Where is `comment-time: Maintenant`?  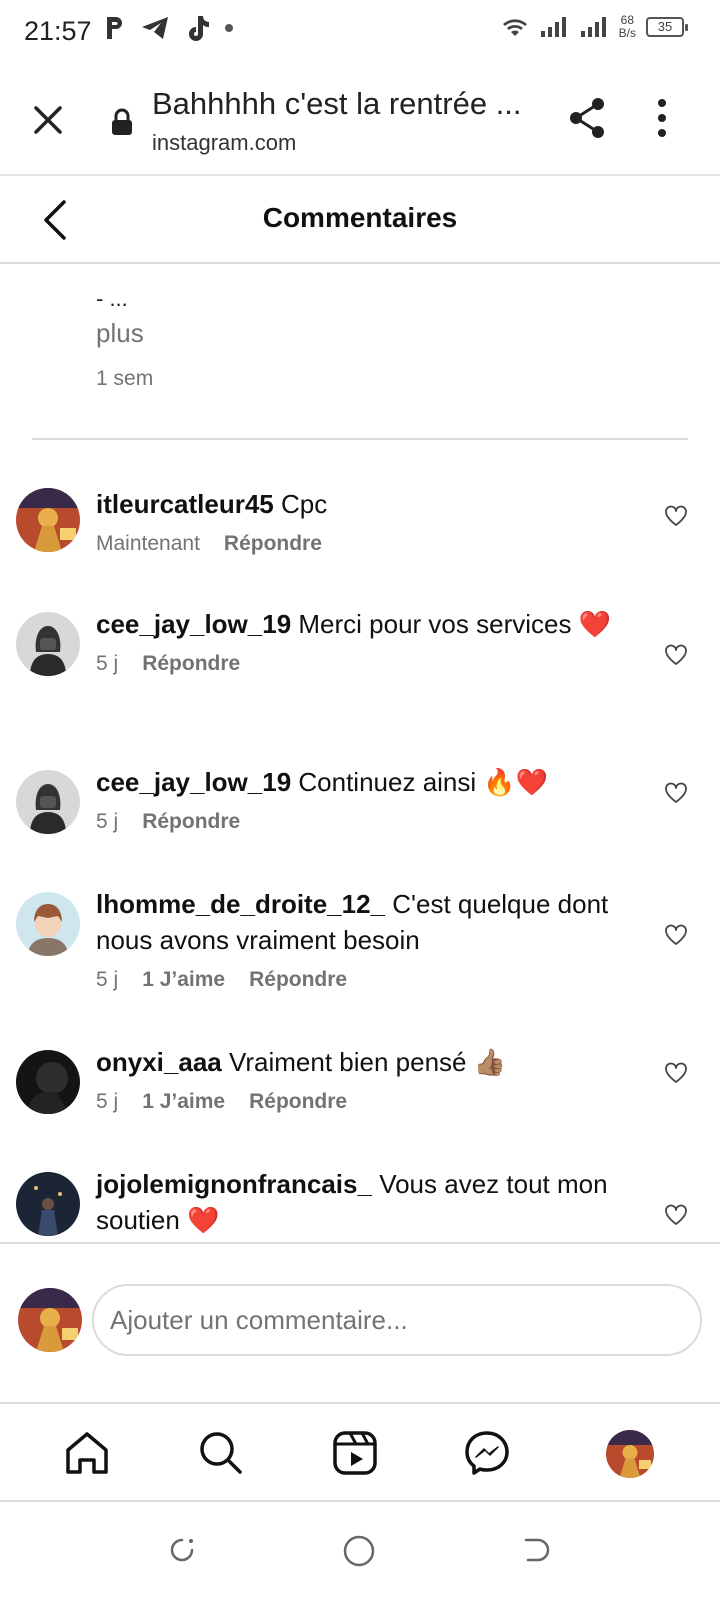 comment-time: Maintenant is located at coordinates (148, 543).